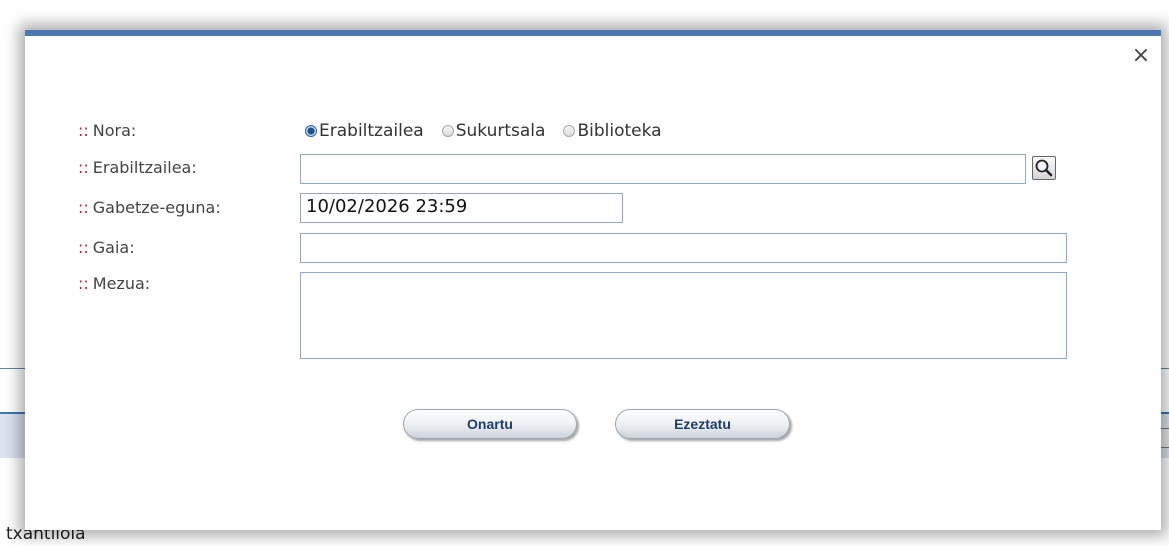 This screenshot has width=1169, height=546. Describe the element at coordinates (683, 315) in the screenshot. I see `mezua-textarea` at that location.